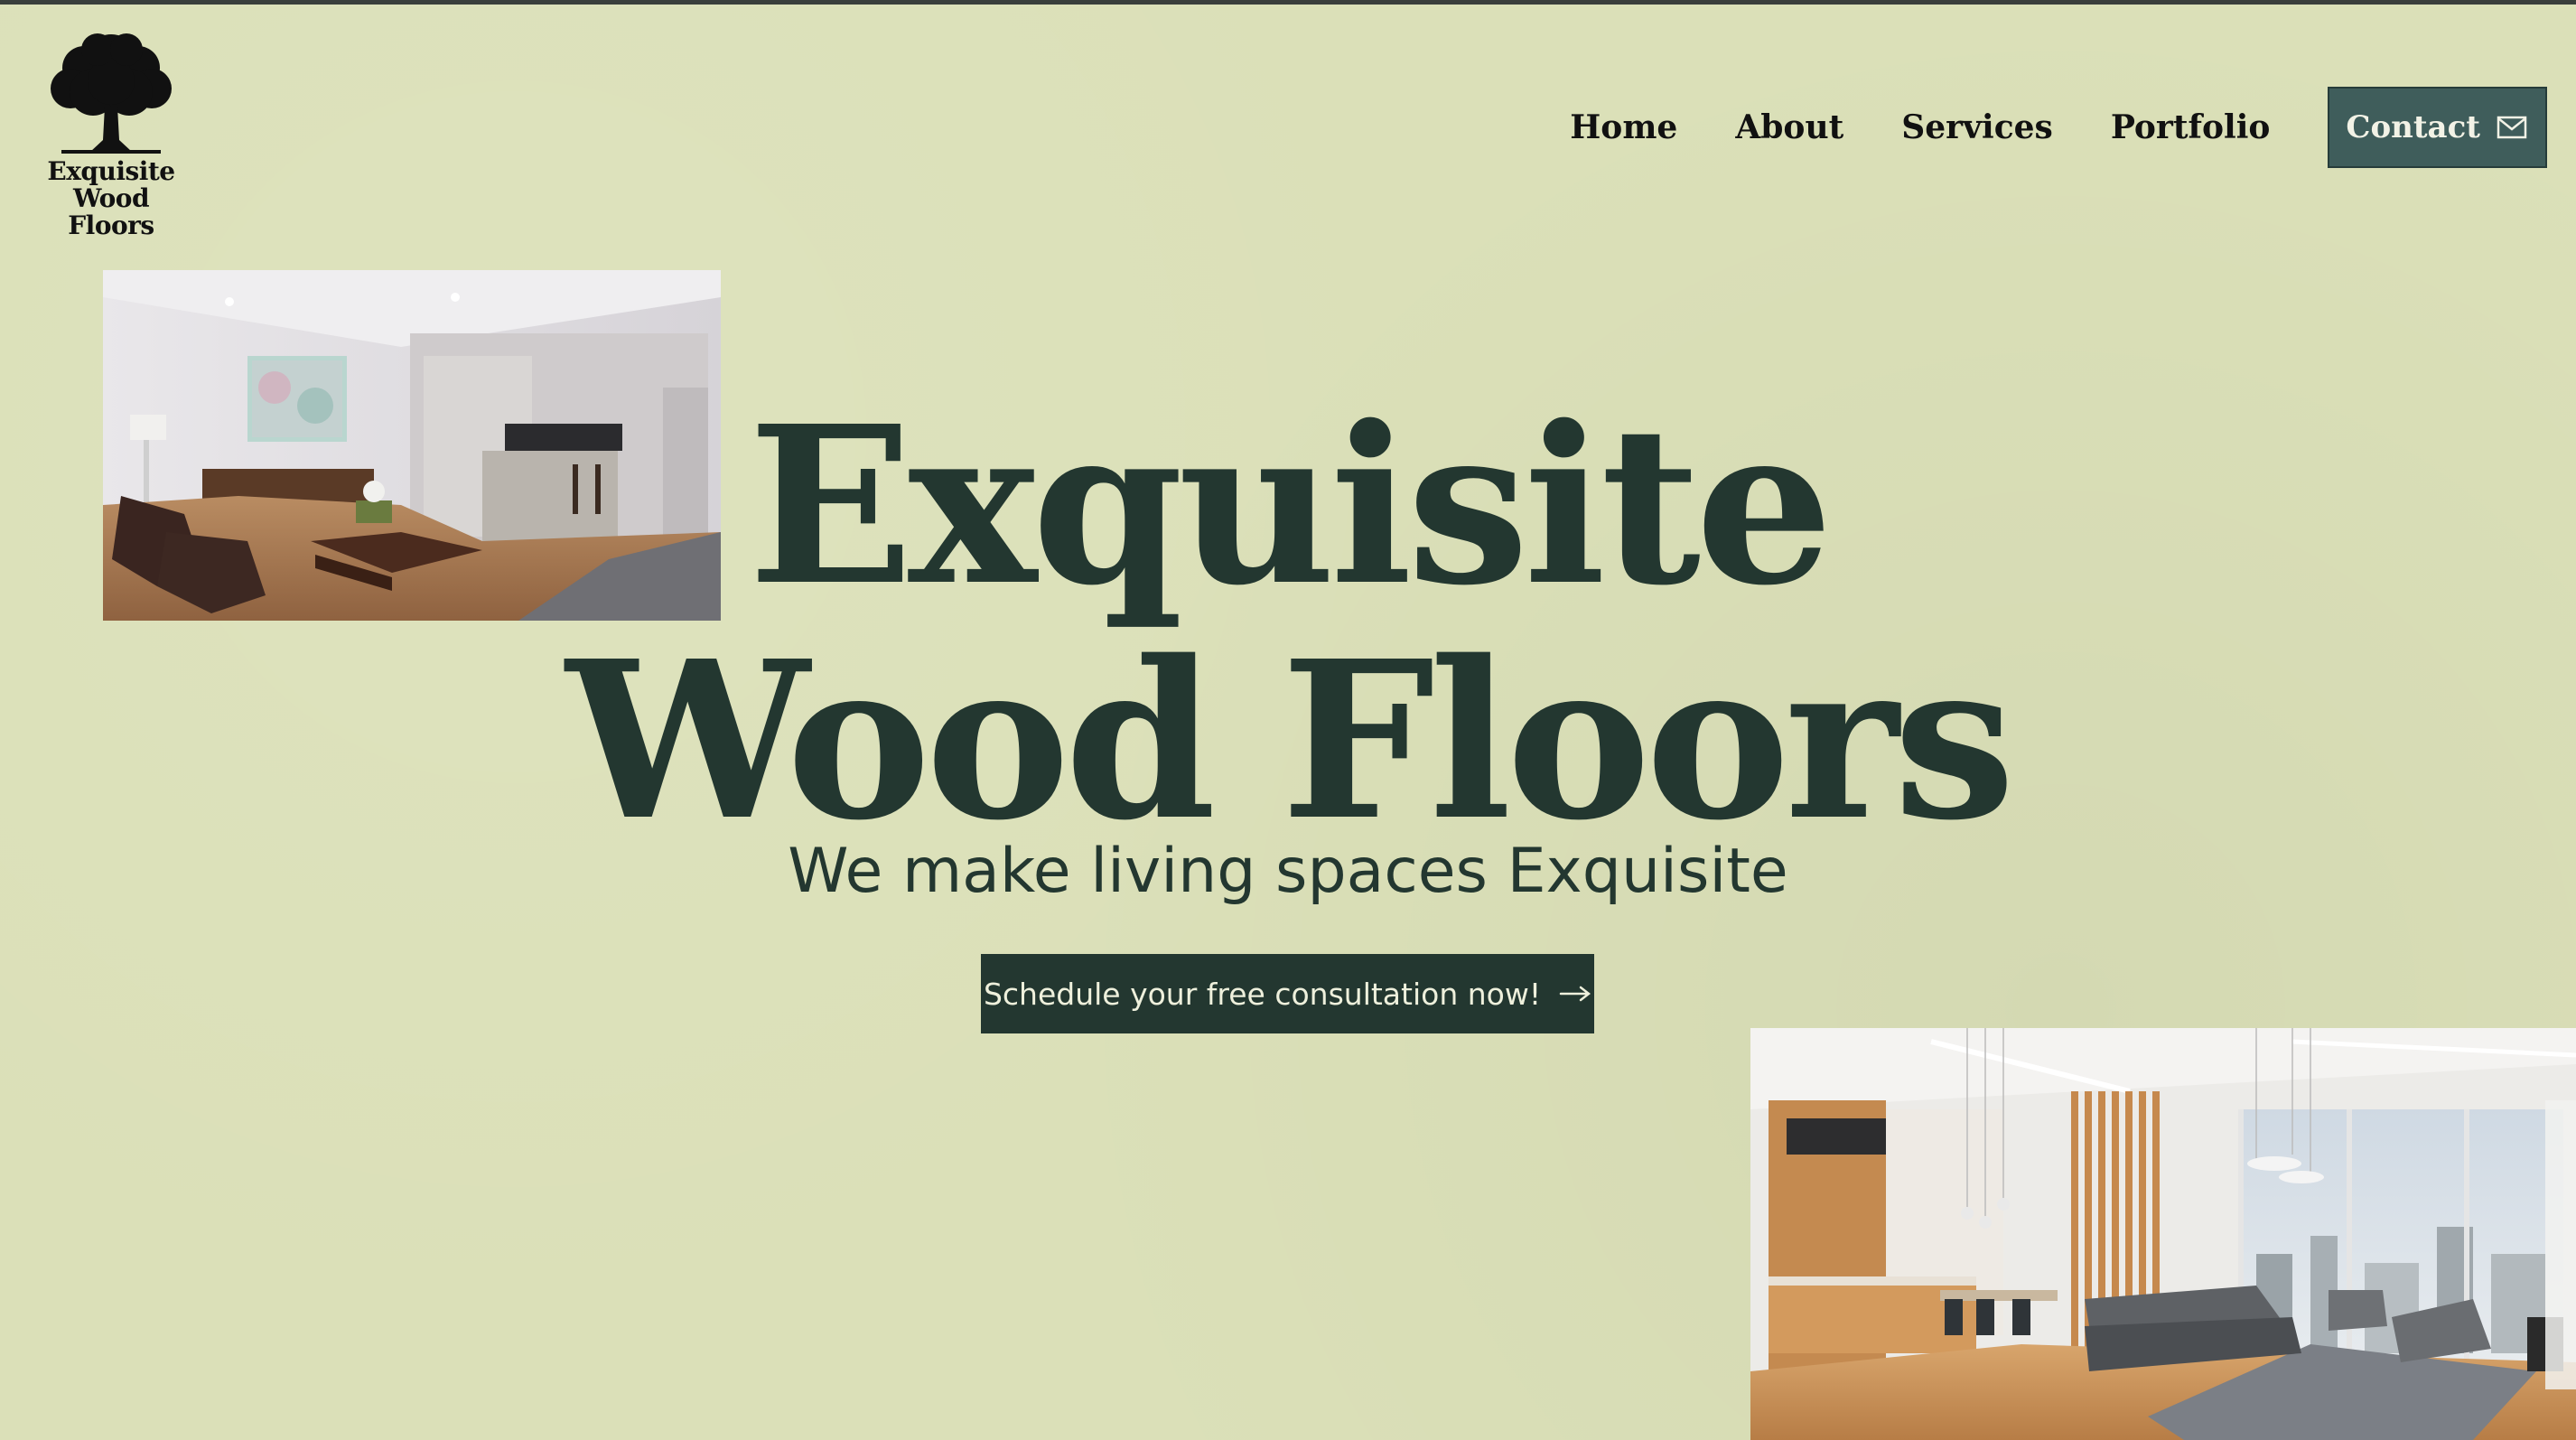 This screenshot has width=2576, height=1440. I want to click on contact-button-label: Contact, so click(2413, 127).